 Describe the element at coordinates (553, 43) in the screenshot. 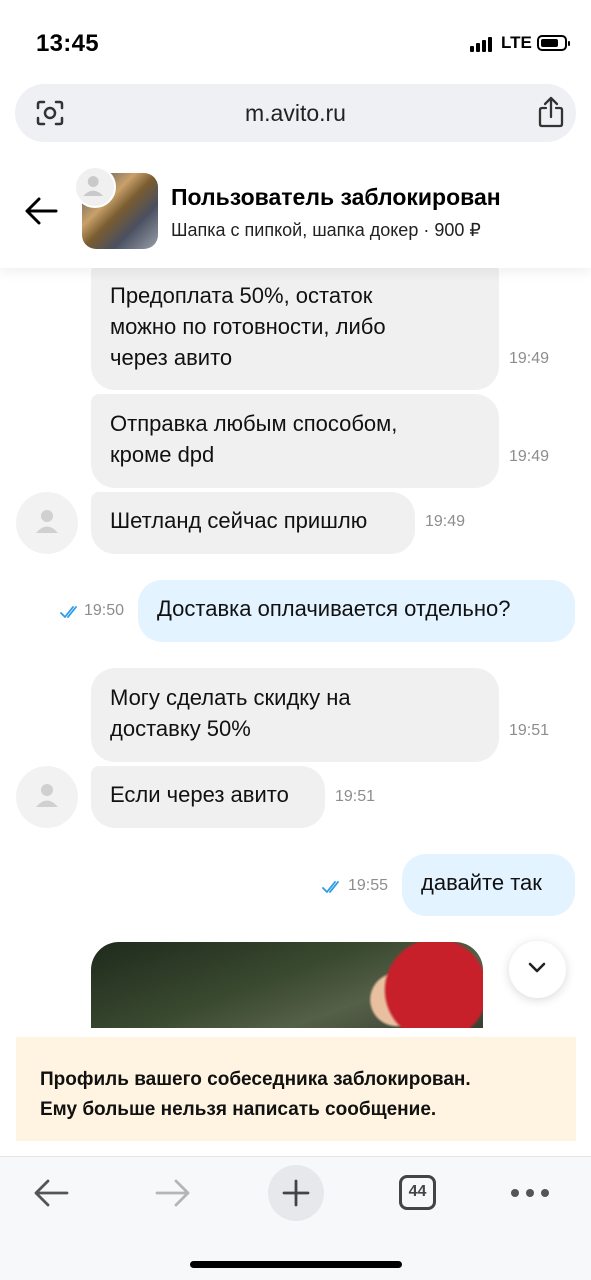

I see `battery-icon` at that location.